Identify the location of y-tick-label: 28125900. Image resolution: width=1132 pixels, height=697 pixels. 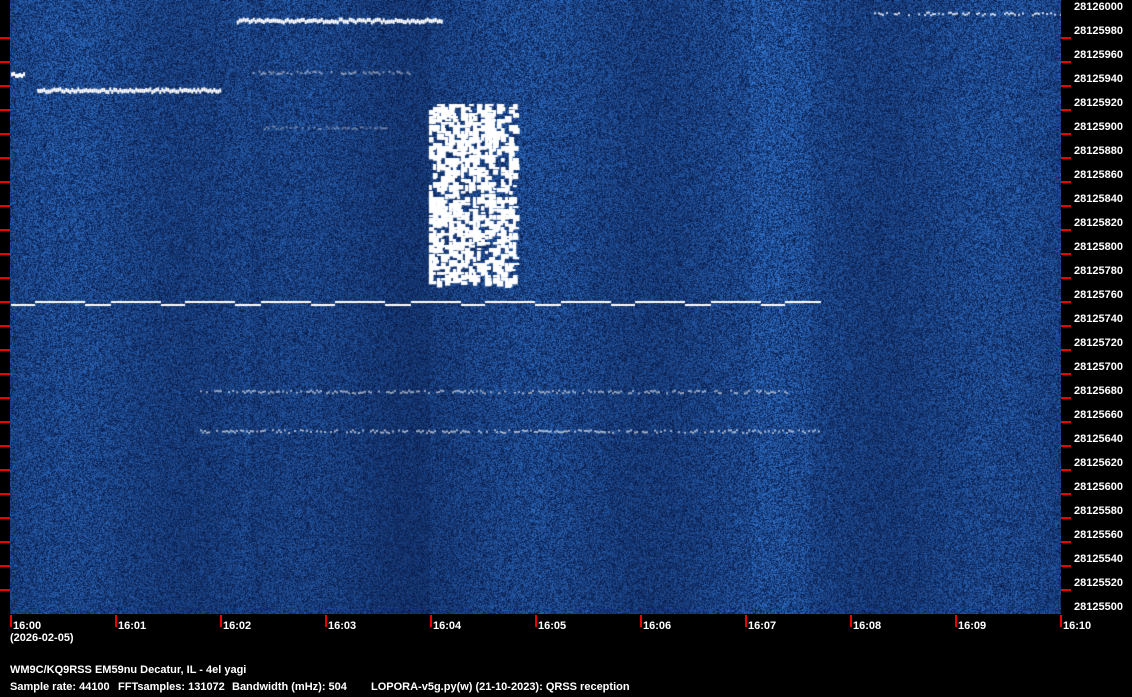
(1098, 127).